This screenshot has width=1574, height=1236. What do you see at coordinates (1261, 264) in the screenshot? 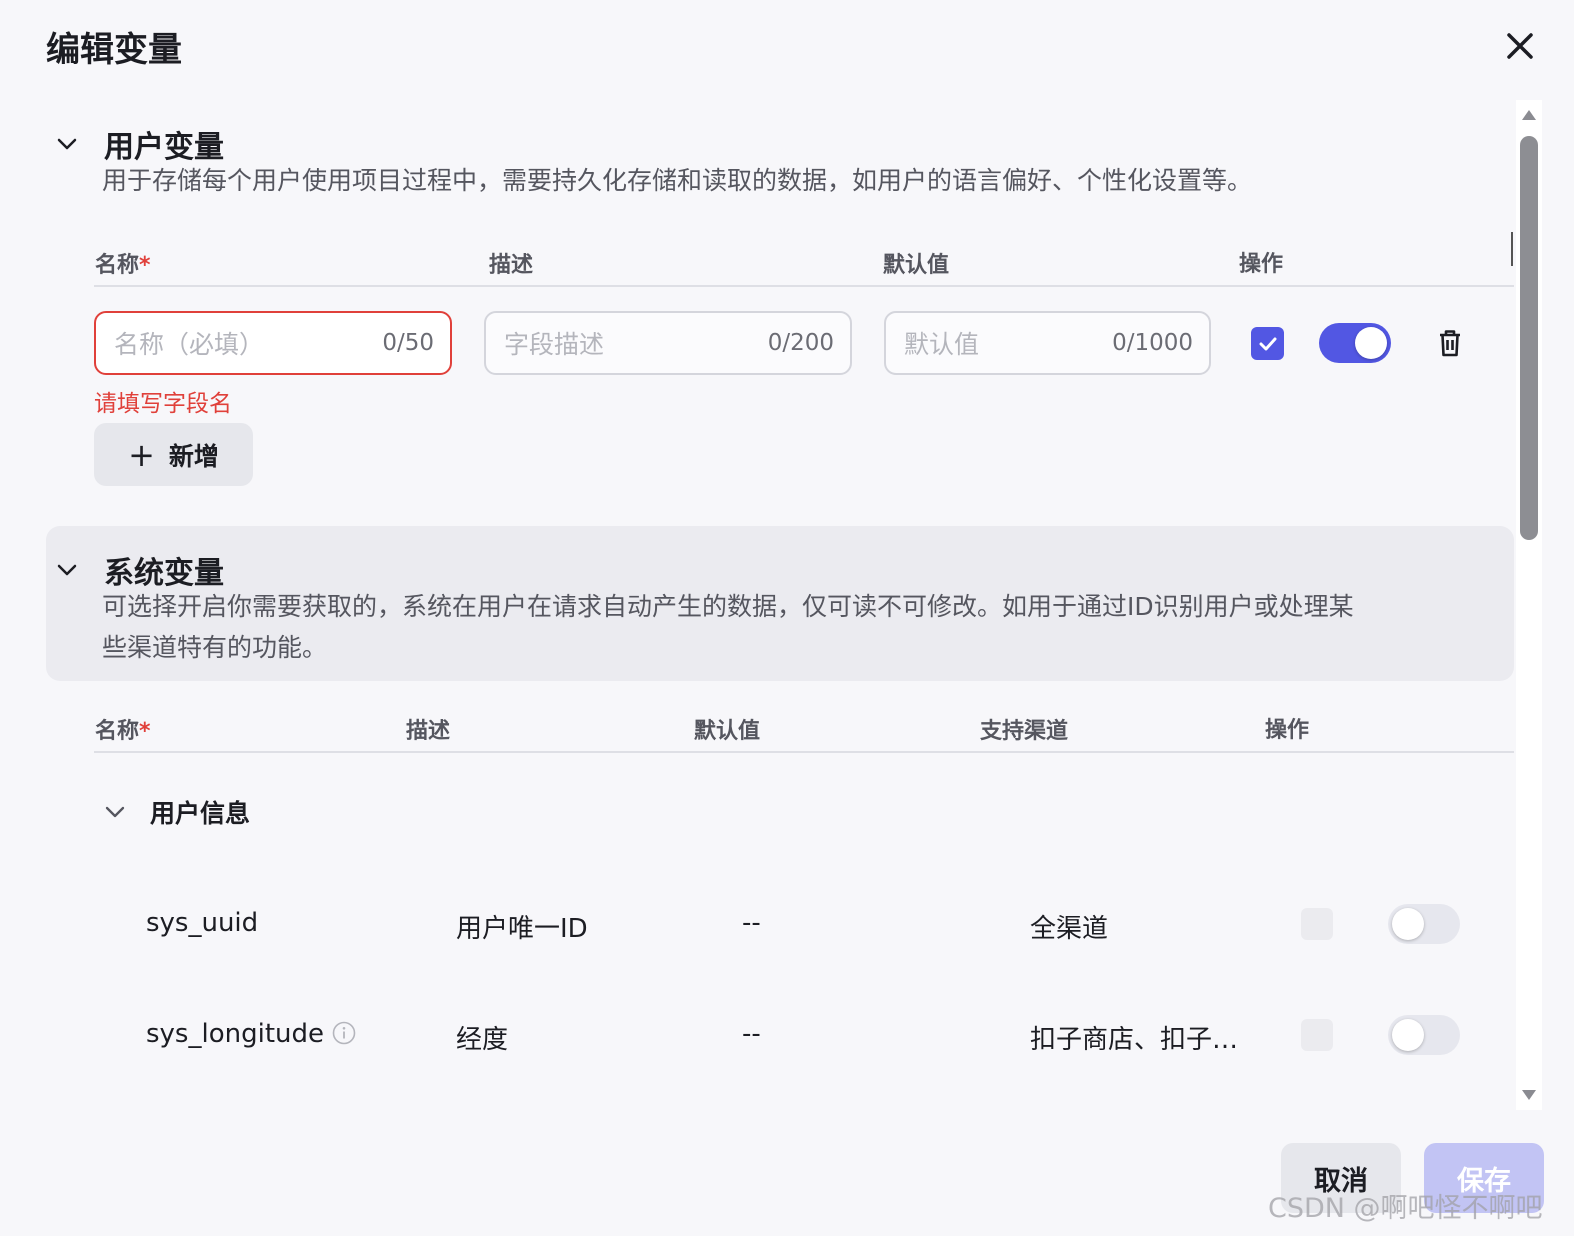
I see `col-ops-header: 操作` at bounding box center [1261, 264].